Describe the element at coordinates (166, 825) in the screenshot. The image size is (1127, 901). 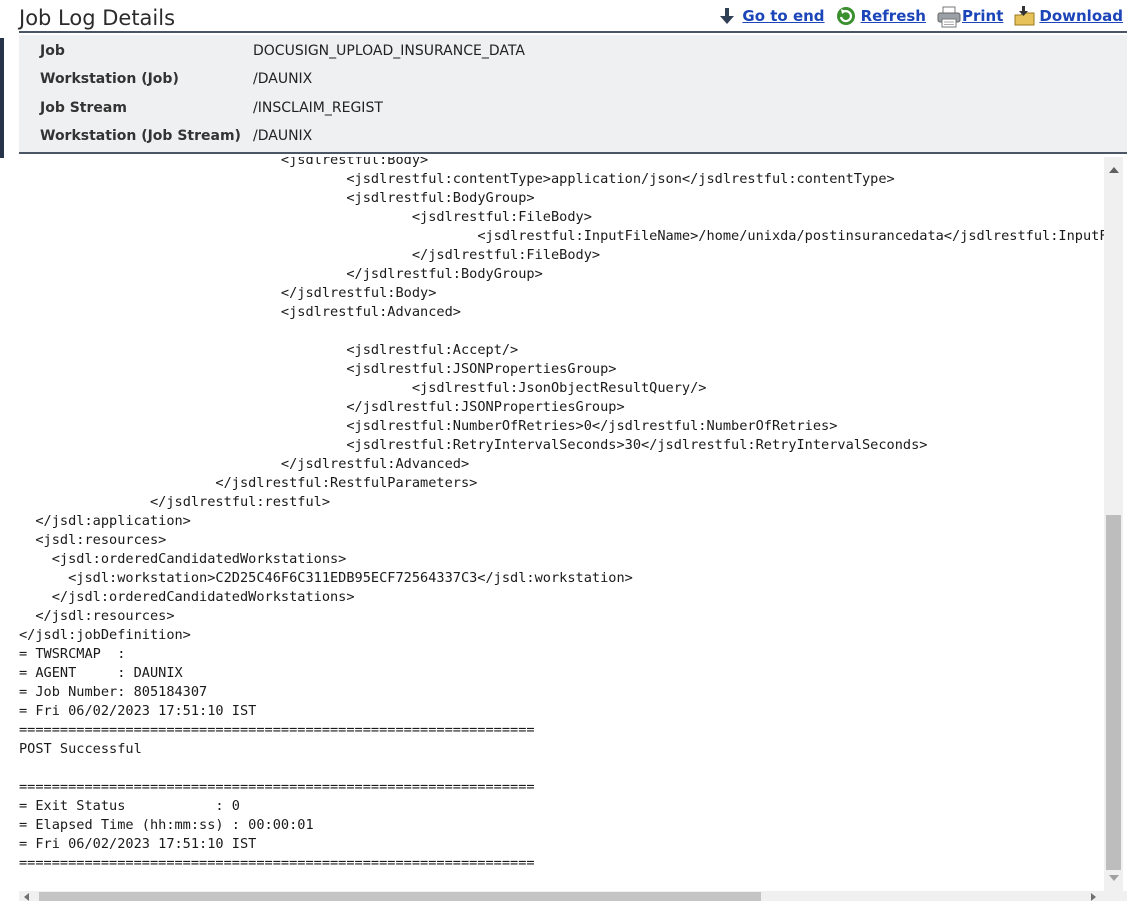
I see `log-line: = Elapsed Time (hh:mm:ss) : 00:00:01` at that location.